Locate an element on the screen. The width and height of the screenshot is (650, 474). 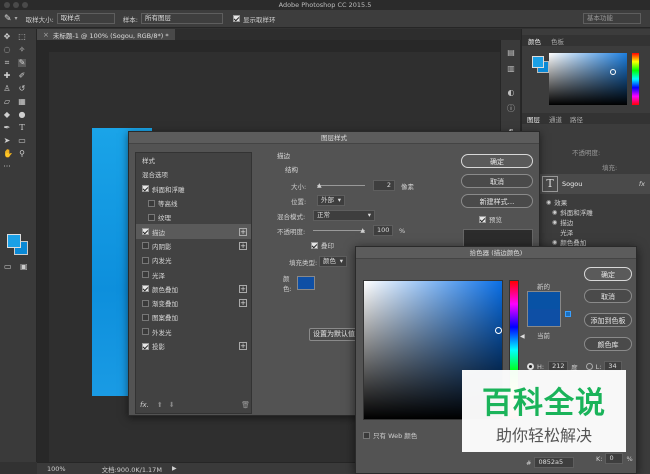
screen-mode-icon: ▣ is located at coordinates (24, 266).